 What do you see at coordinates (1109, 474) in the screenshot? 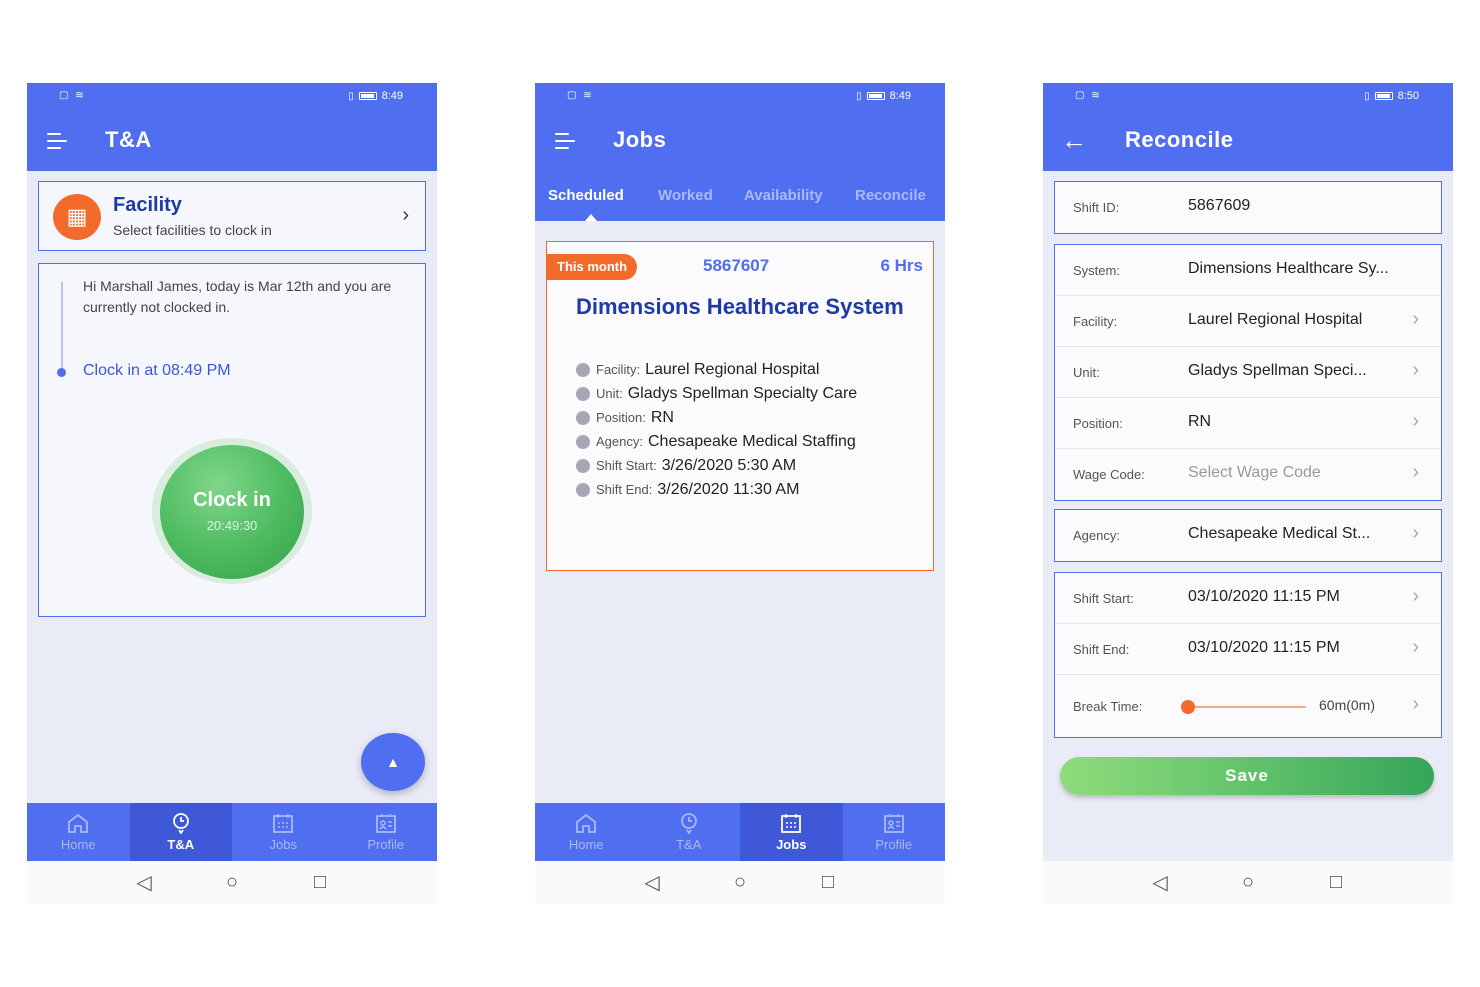
I see `wage-code-label: Wage Code:` at bounding box center [1109, 474].